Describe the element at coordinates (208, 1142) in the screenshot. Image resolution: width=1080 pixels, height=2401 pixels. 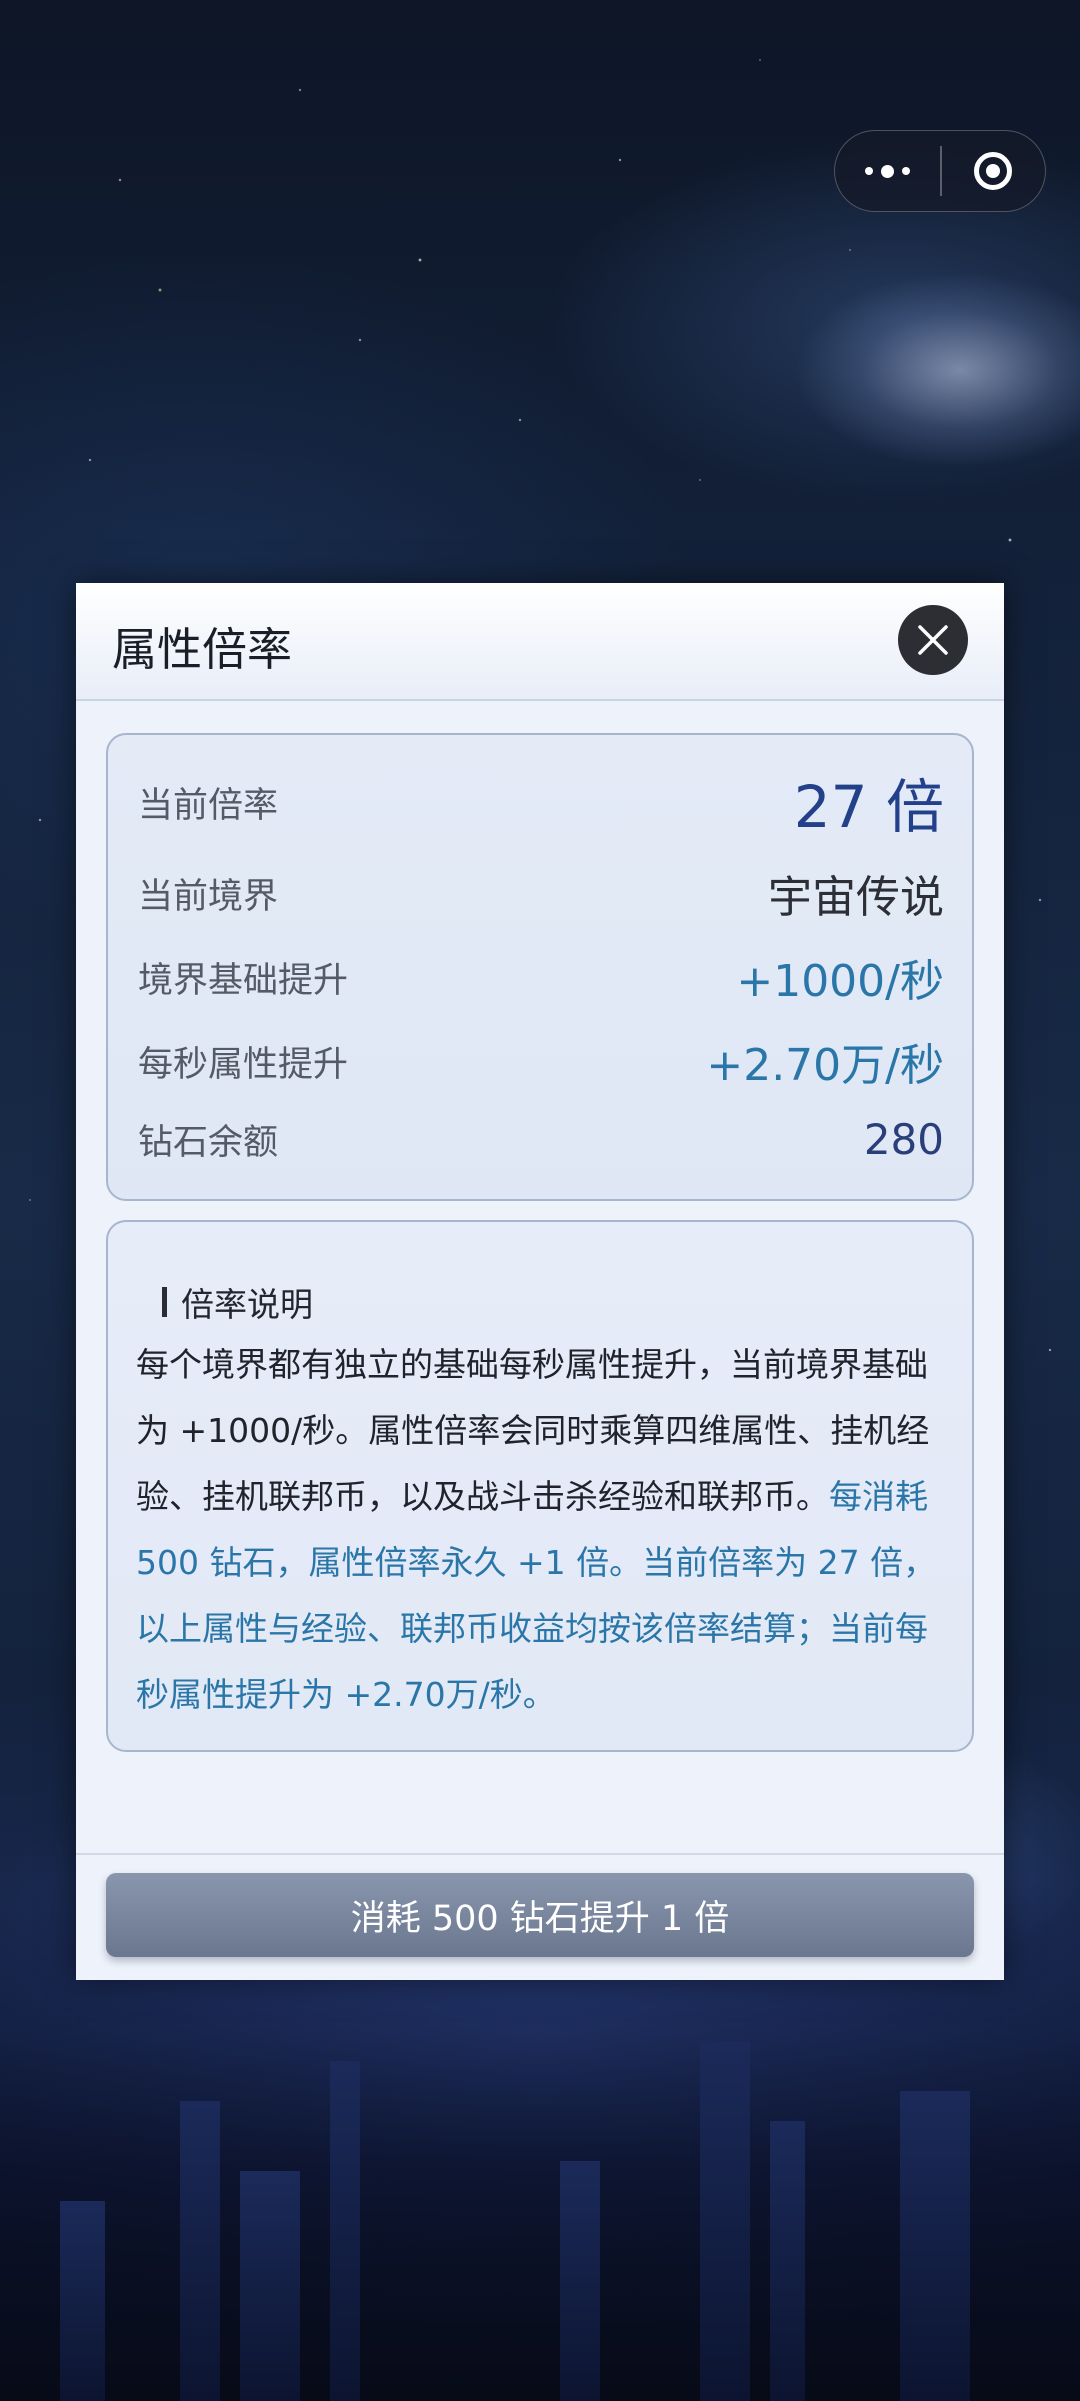
I see `stat-label: 钻石余额` at that location.